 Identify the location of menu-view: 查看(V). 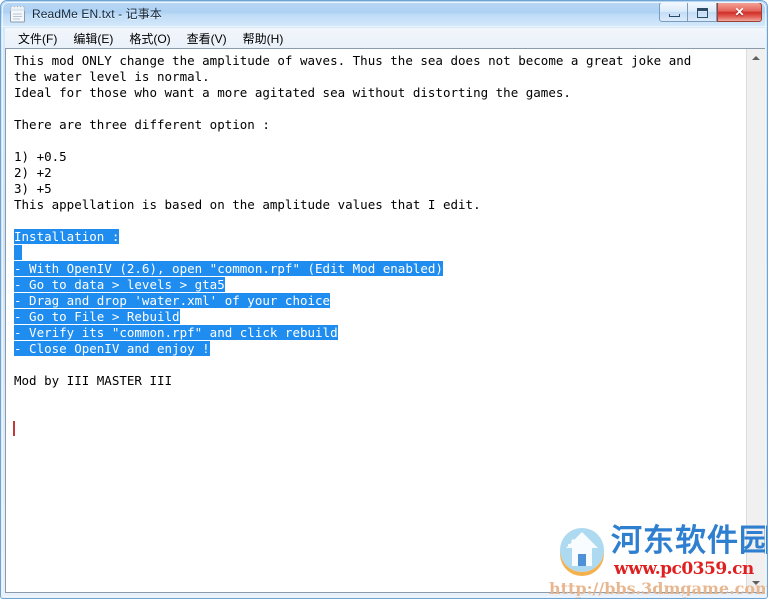
(207, 38).